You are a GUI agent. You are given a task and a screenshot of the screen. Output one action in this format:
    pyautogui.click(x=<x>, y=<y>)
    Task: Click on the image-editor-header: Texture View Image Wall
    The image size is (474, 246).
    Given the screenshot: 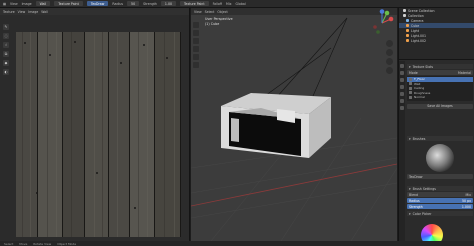 What is the action you would take?
    pyautogui.click(x=94, y=11)
    